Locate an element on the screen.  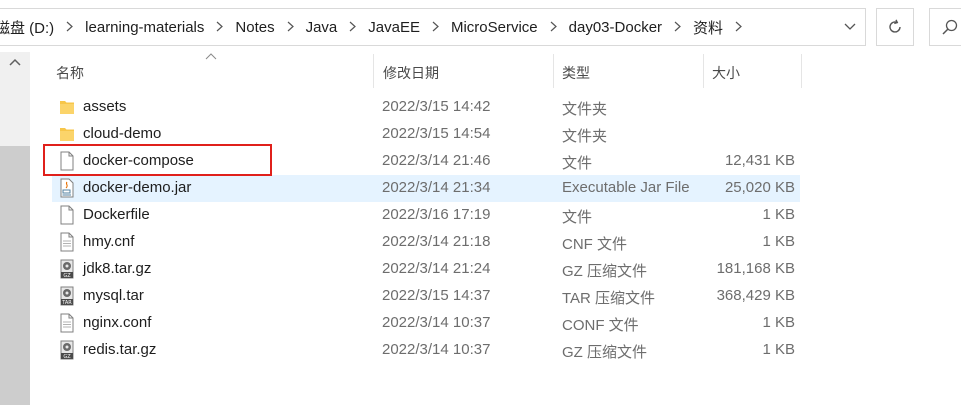
file-row: nginx.conf 2022/3/14 10:37 CONF 文件 1 KB is located at coordinates (426, 323).